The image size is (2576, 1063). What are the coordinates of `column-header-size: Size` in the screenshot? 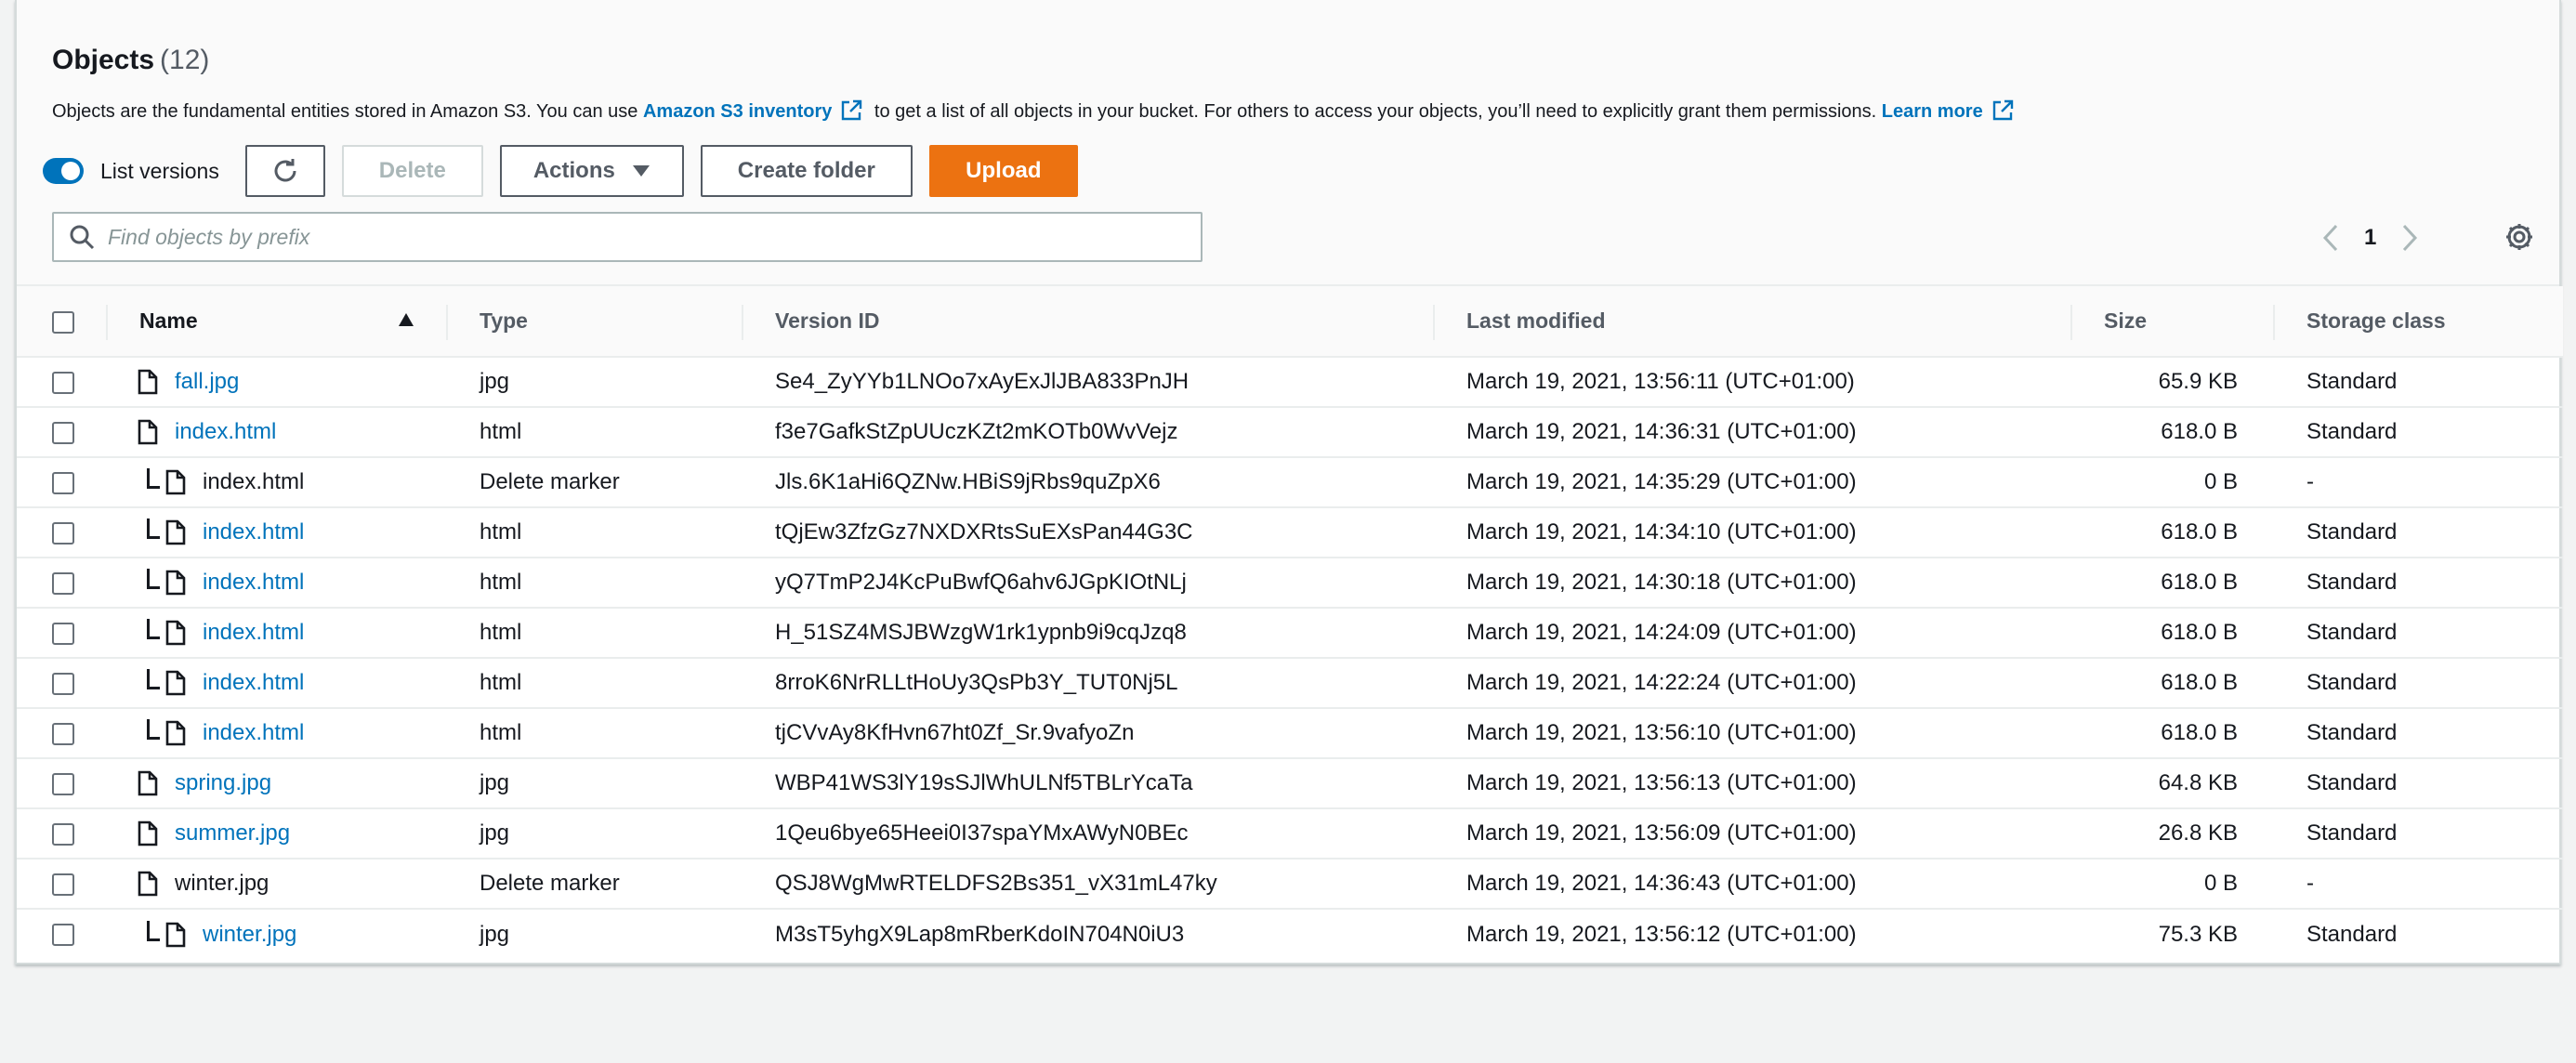 It's located at (2171, 322).